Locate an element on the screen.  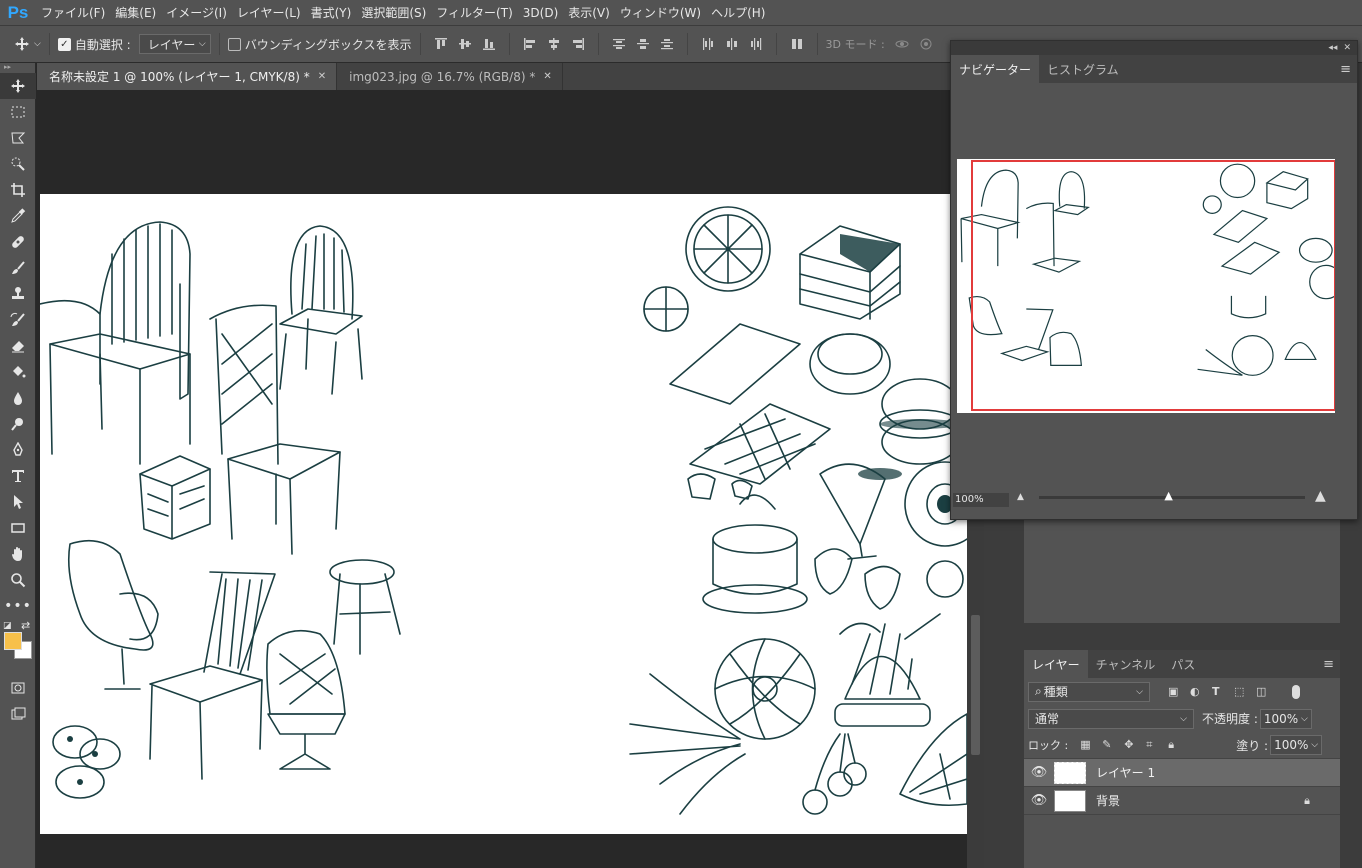
menu-filter: フィルター(T) is located at coordinates (474, 12).